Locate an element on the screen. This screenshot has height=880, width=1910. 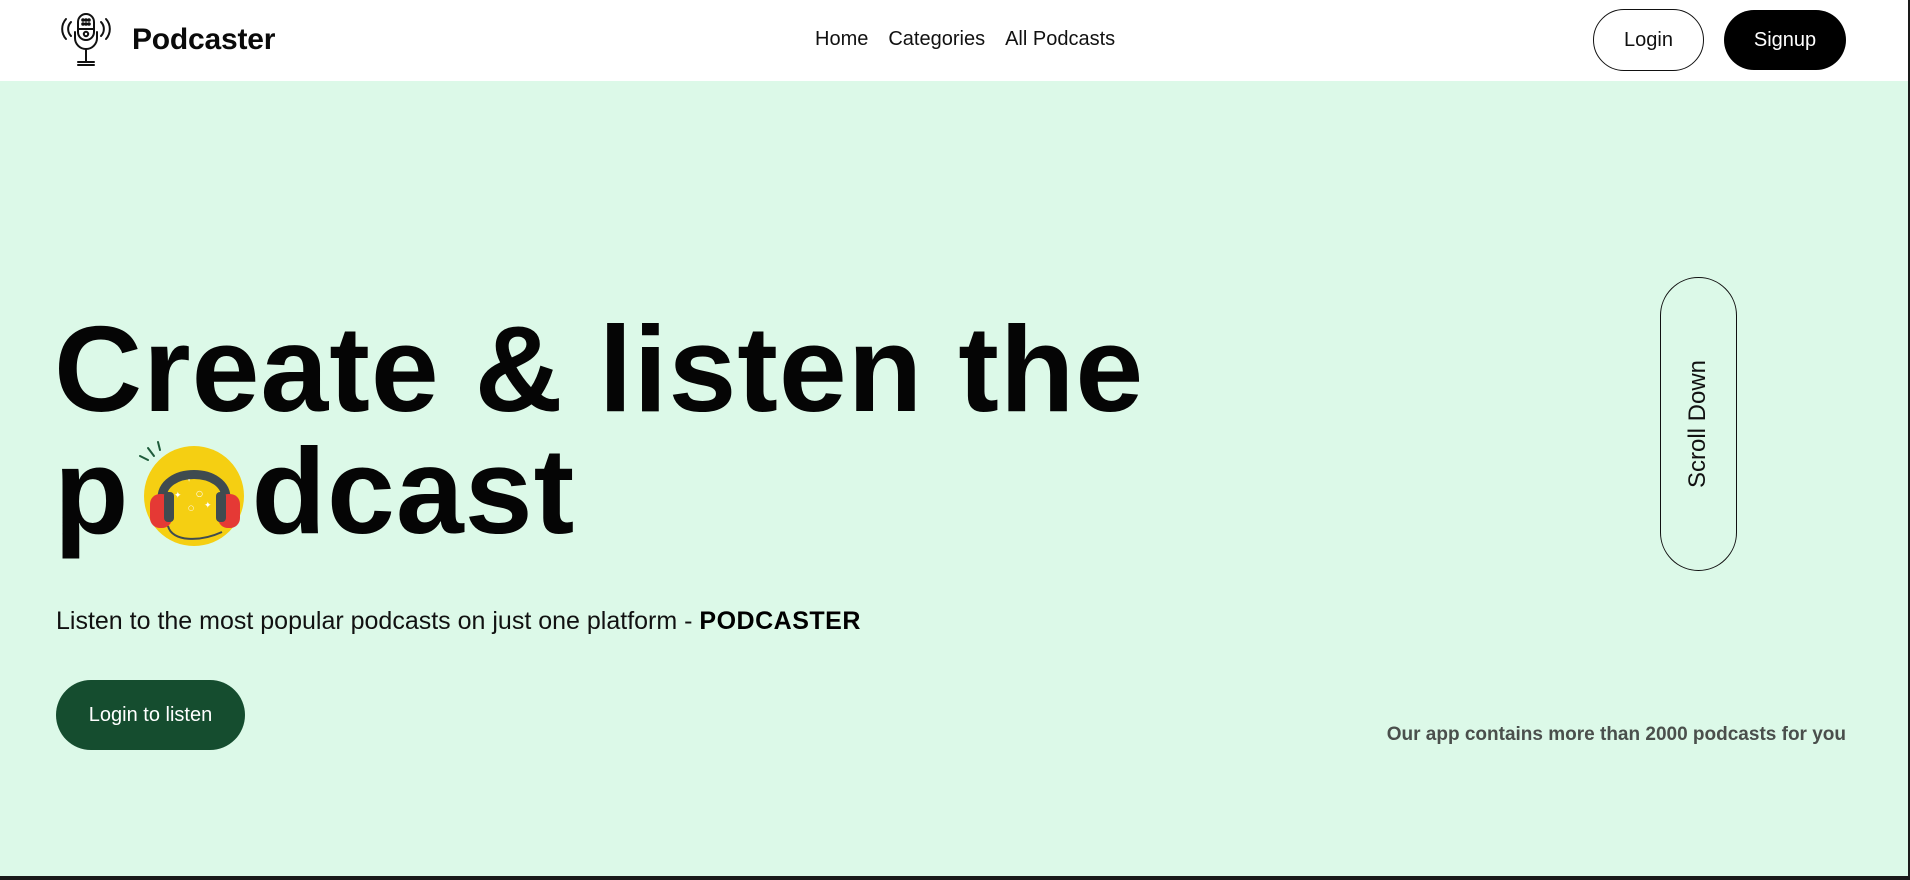
hero-title-part-after: dcast is located at coordinates (413, 491).